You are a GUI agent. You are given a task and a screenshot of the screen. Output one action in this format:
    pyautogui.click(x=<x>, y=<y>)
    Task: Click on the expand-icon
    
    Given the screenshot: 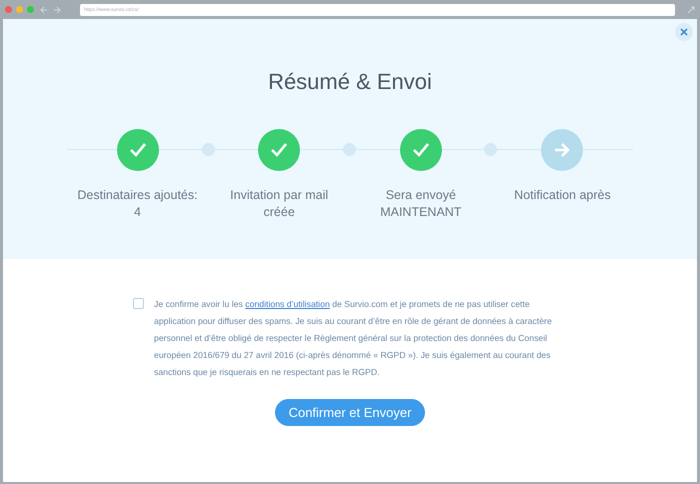 What is the action you would take?
    pyautogui.click(x=691, y=10)
    